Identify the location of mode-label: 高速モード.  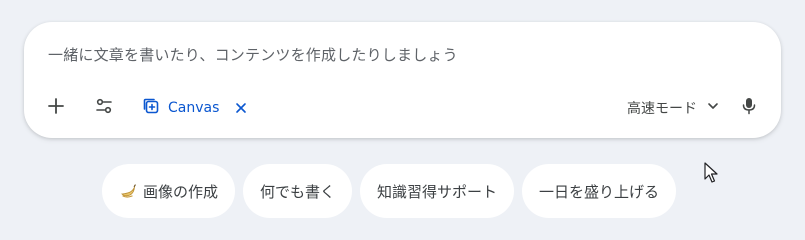
(662, 109).